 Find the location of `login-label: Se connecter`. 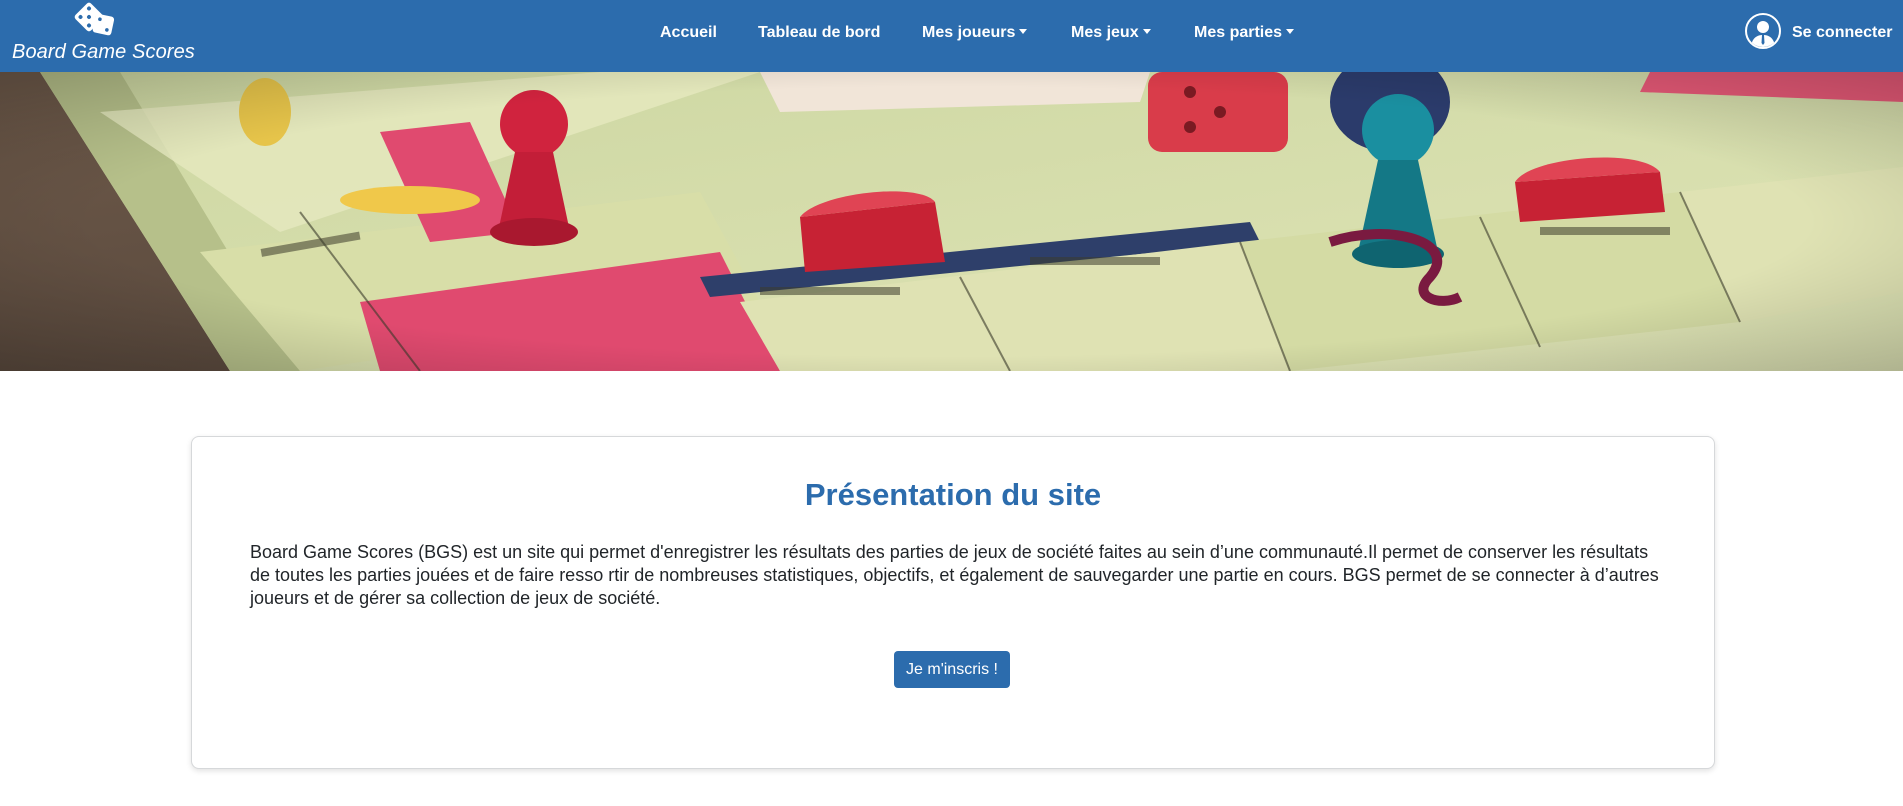

login-label: Se connecter is located at coordinates (1842, 32).